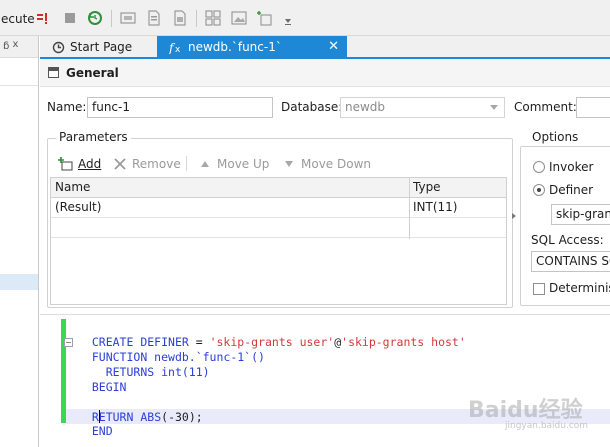 The image size is (610, 447). I want to click on tab-function-label: newdb.`func-1`, so click(235, 47).